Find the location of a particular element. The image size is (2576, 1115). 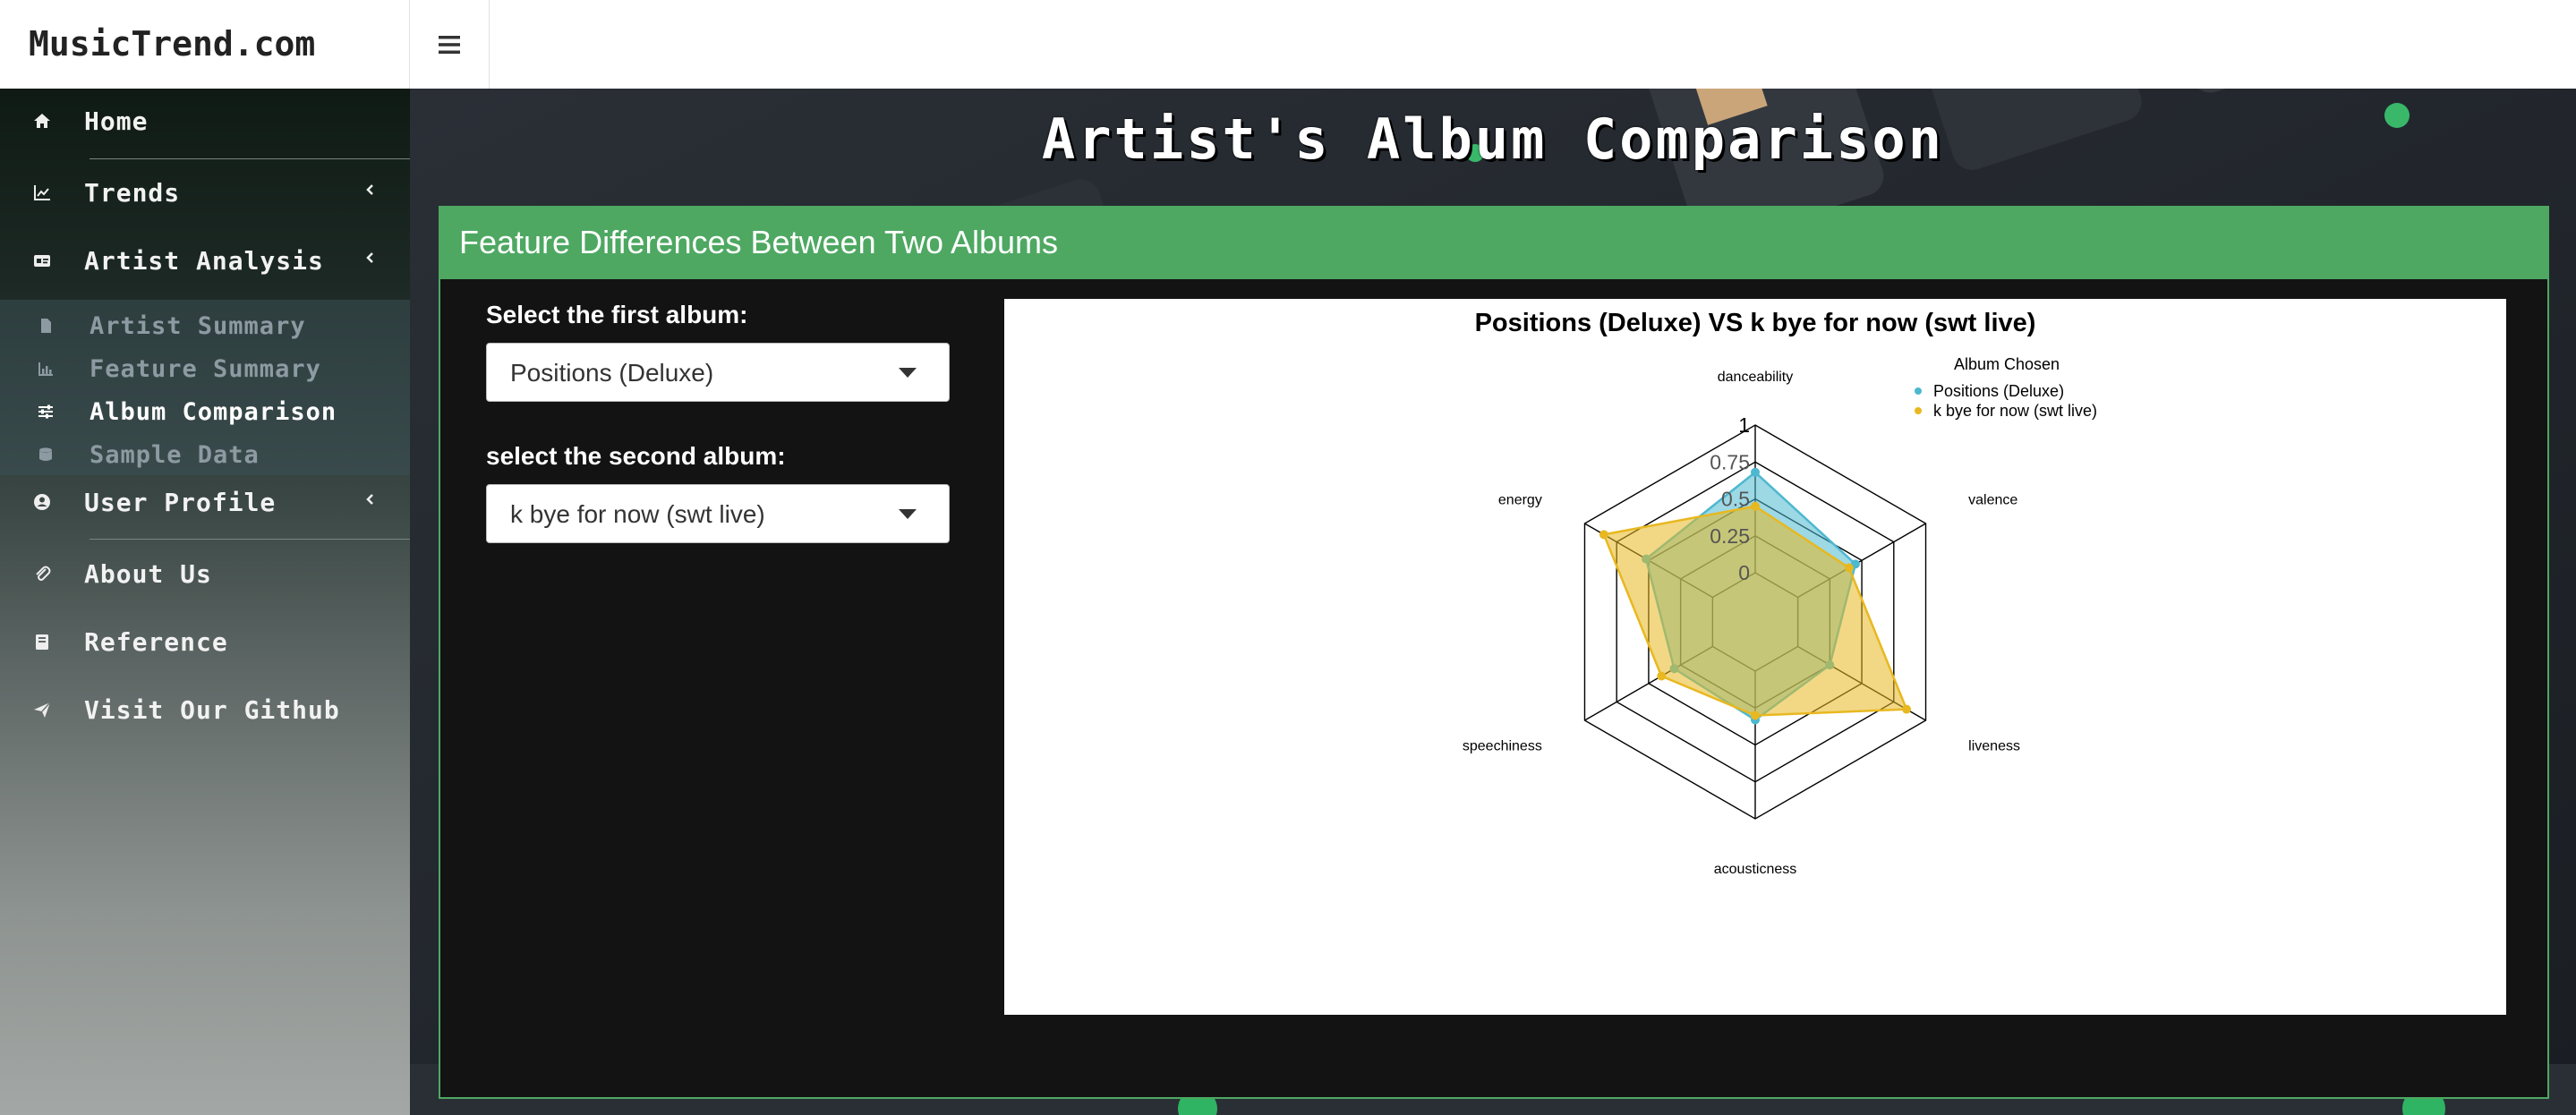

tick-label: 0 is located at coordinates (1744, 572).